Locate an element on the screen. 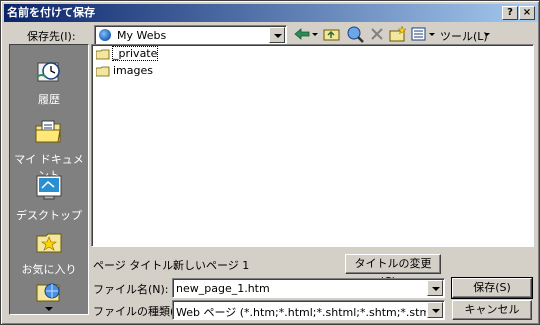  my-documents-icon is located at coordinates (48, 131).